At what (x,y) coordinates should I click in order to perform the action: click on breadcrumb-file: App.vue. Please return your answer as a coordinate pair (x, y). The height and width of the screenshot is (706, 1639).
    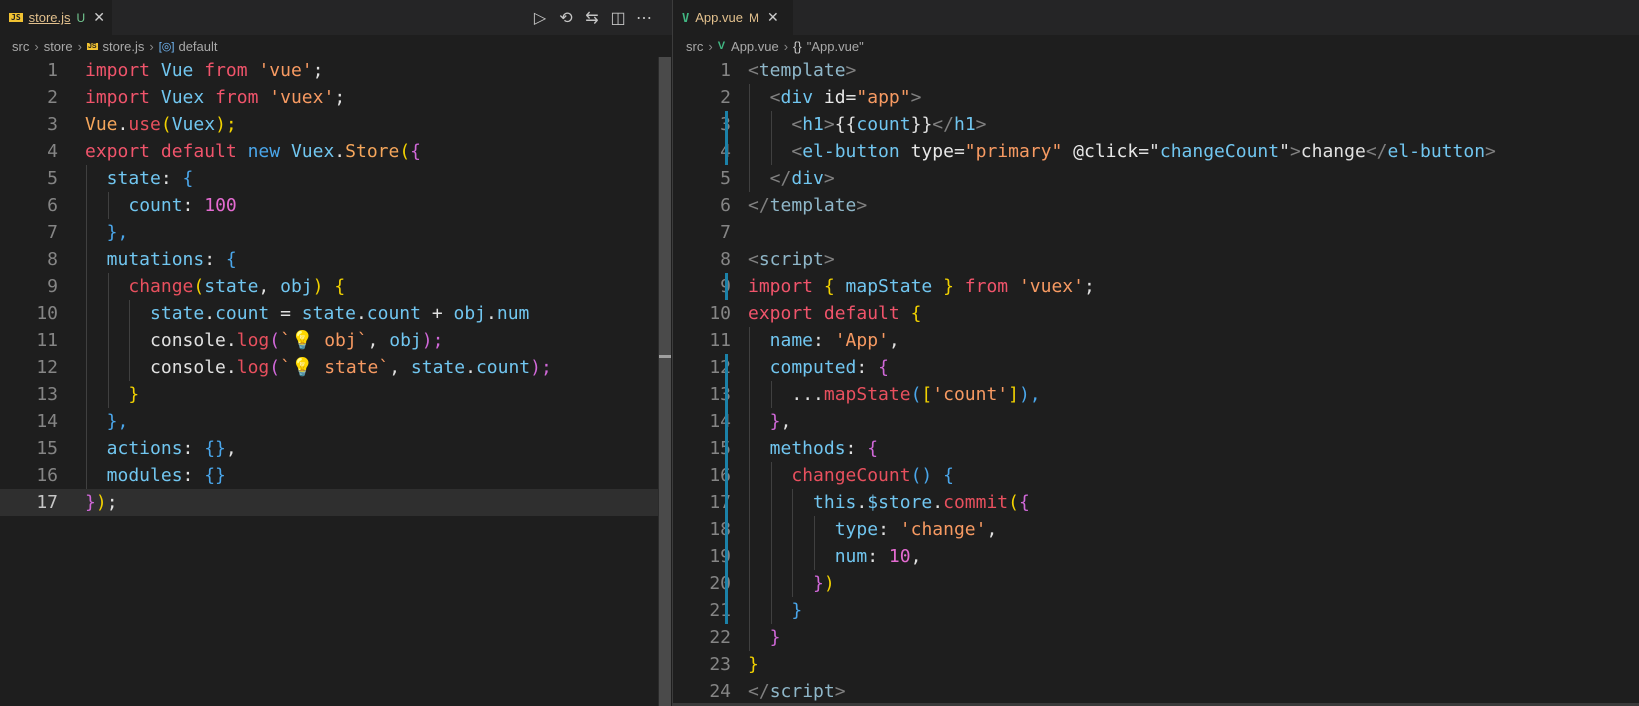
    Looking at the image, I should click on (755, 46).